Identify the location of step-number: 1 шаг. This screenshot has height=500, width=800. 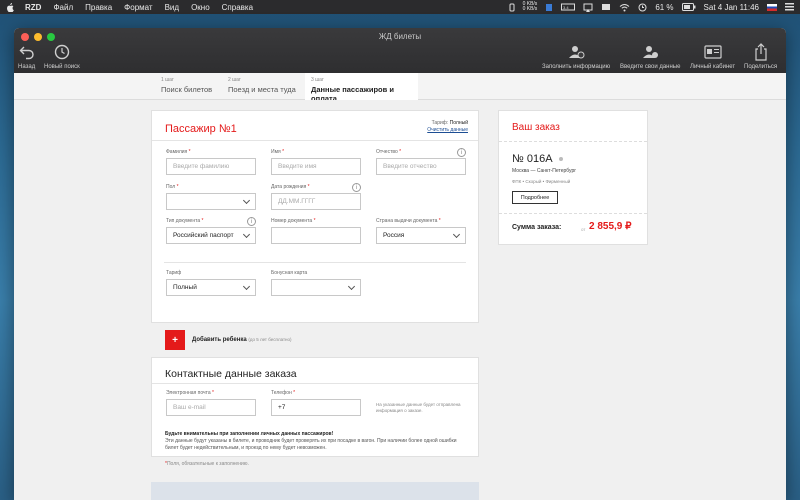
(167, 80).